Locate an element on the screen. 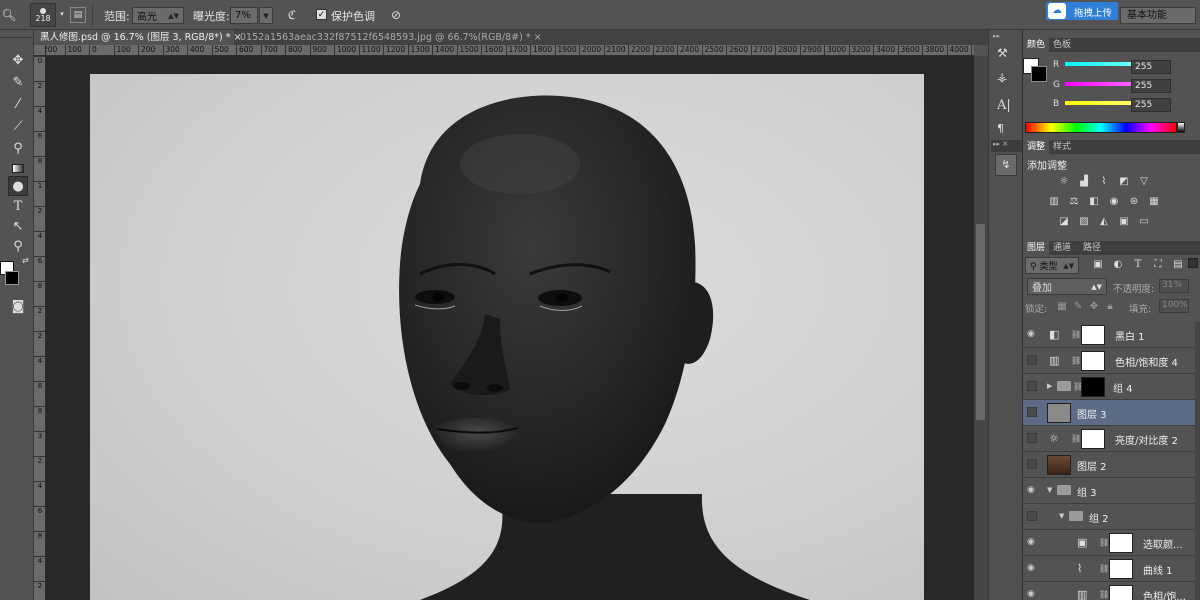 The height and width of the screenshot is (600, 1200). layer-row: ▶ ⛓ 组 4 is located at coordinates (1111, 387).